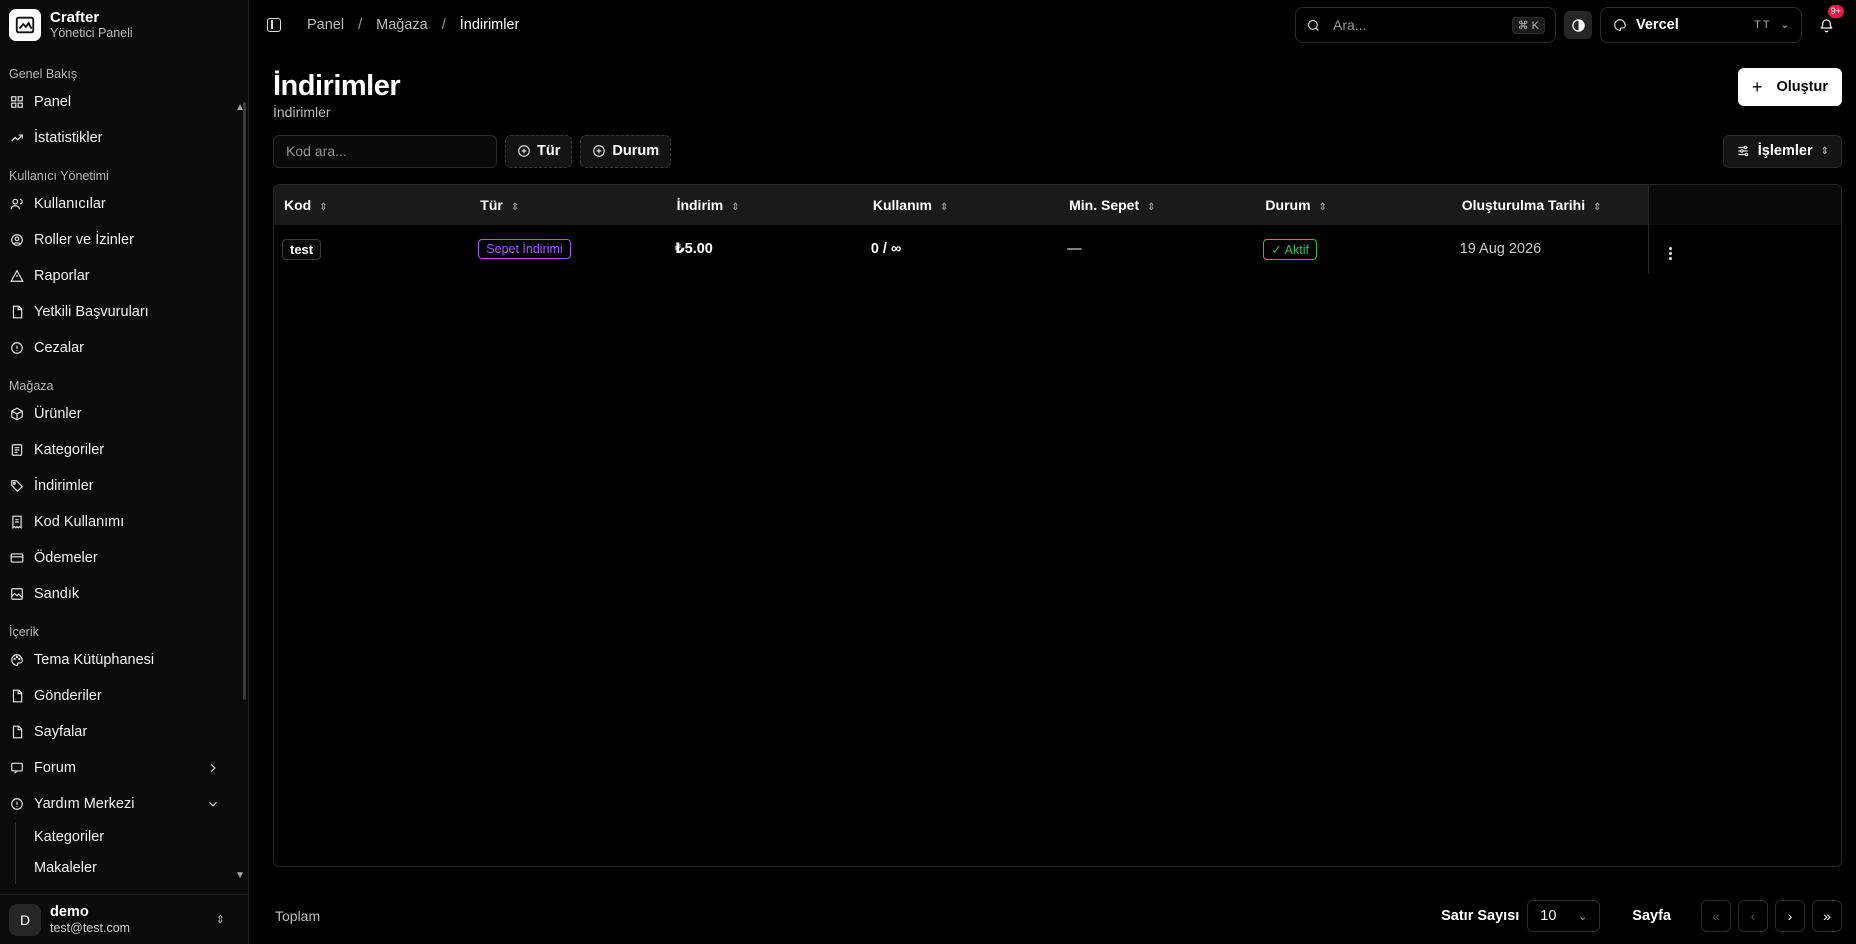 The width and height of the screenshot is (1856, 944). Describe the element at coordinates (1564, 916) in the screenshot. I see `rows-per-page-select: 10 ⌄` at that location.